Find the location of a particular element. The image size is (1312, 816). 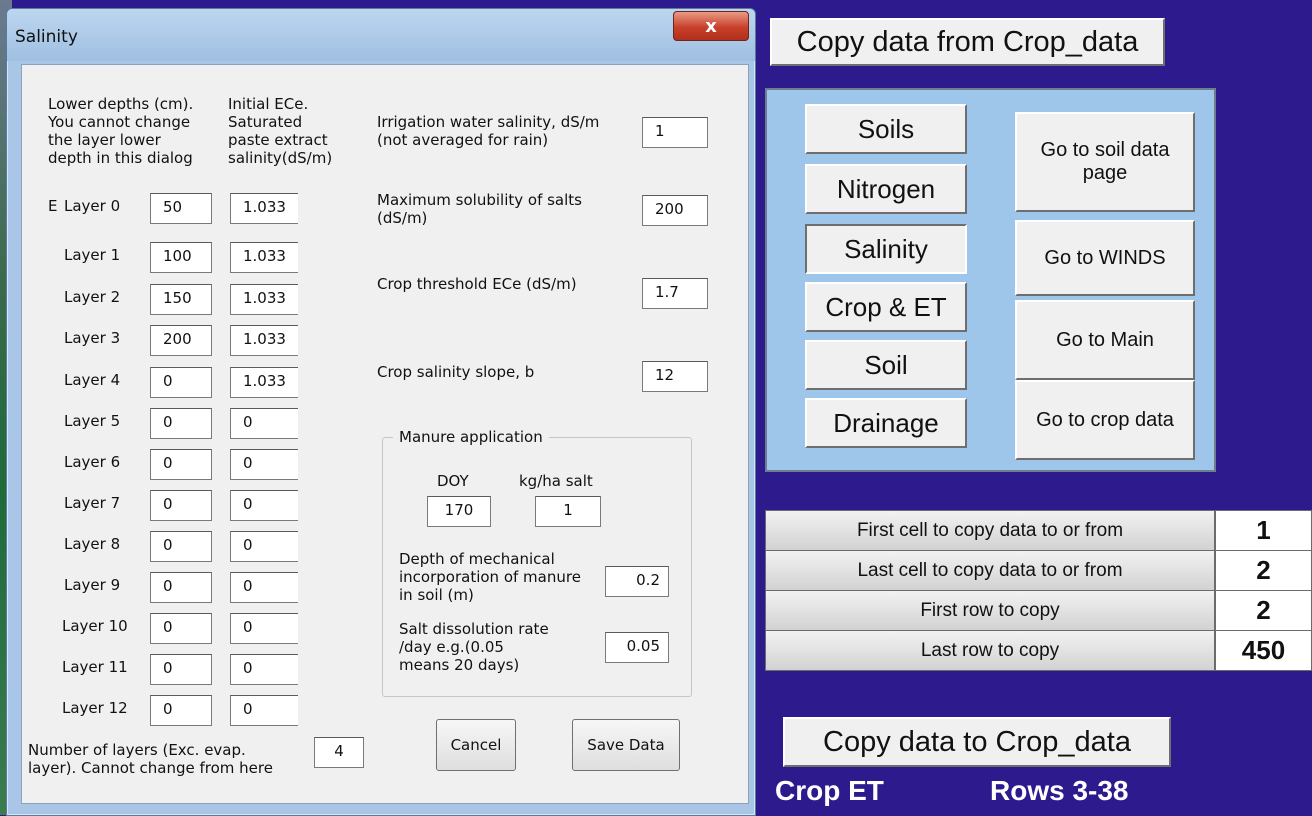

kg-salt-input: 1 is located at coordinates (568, 511).